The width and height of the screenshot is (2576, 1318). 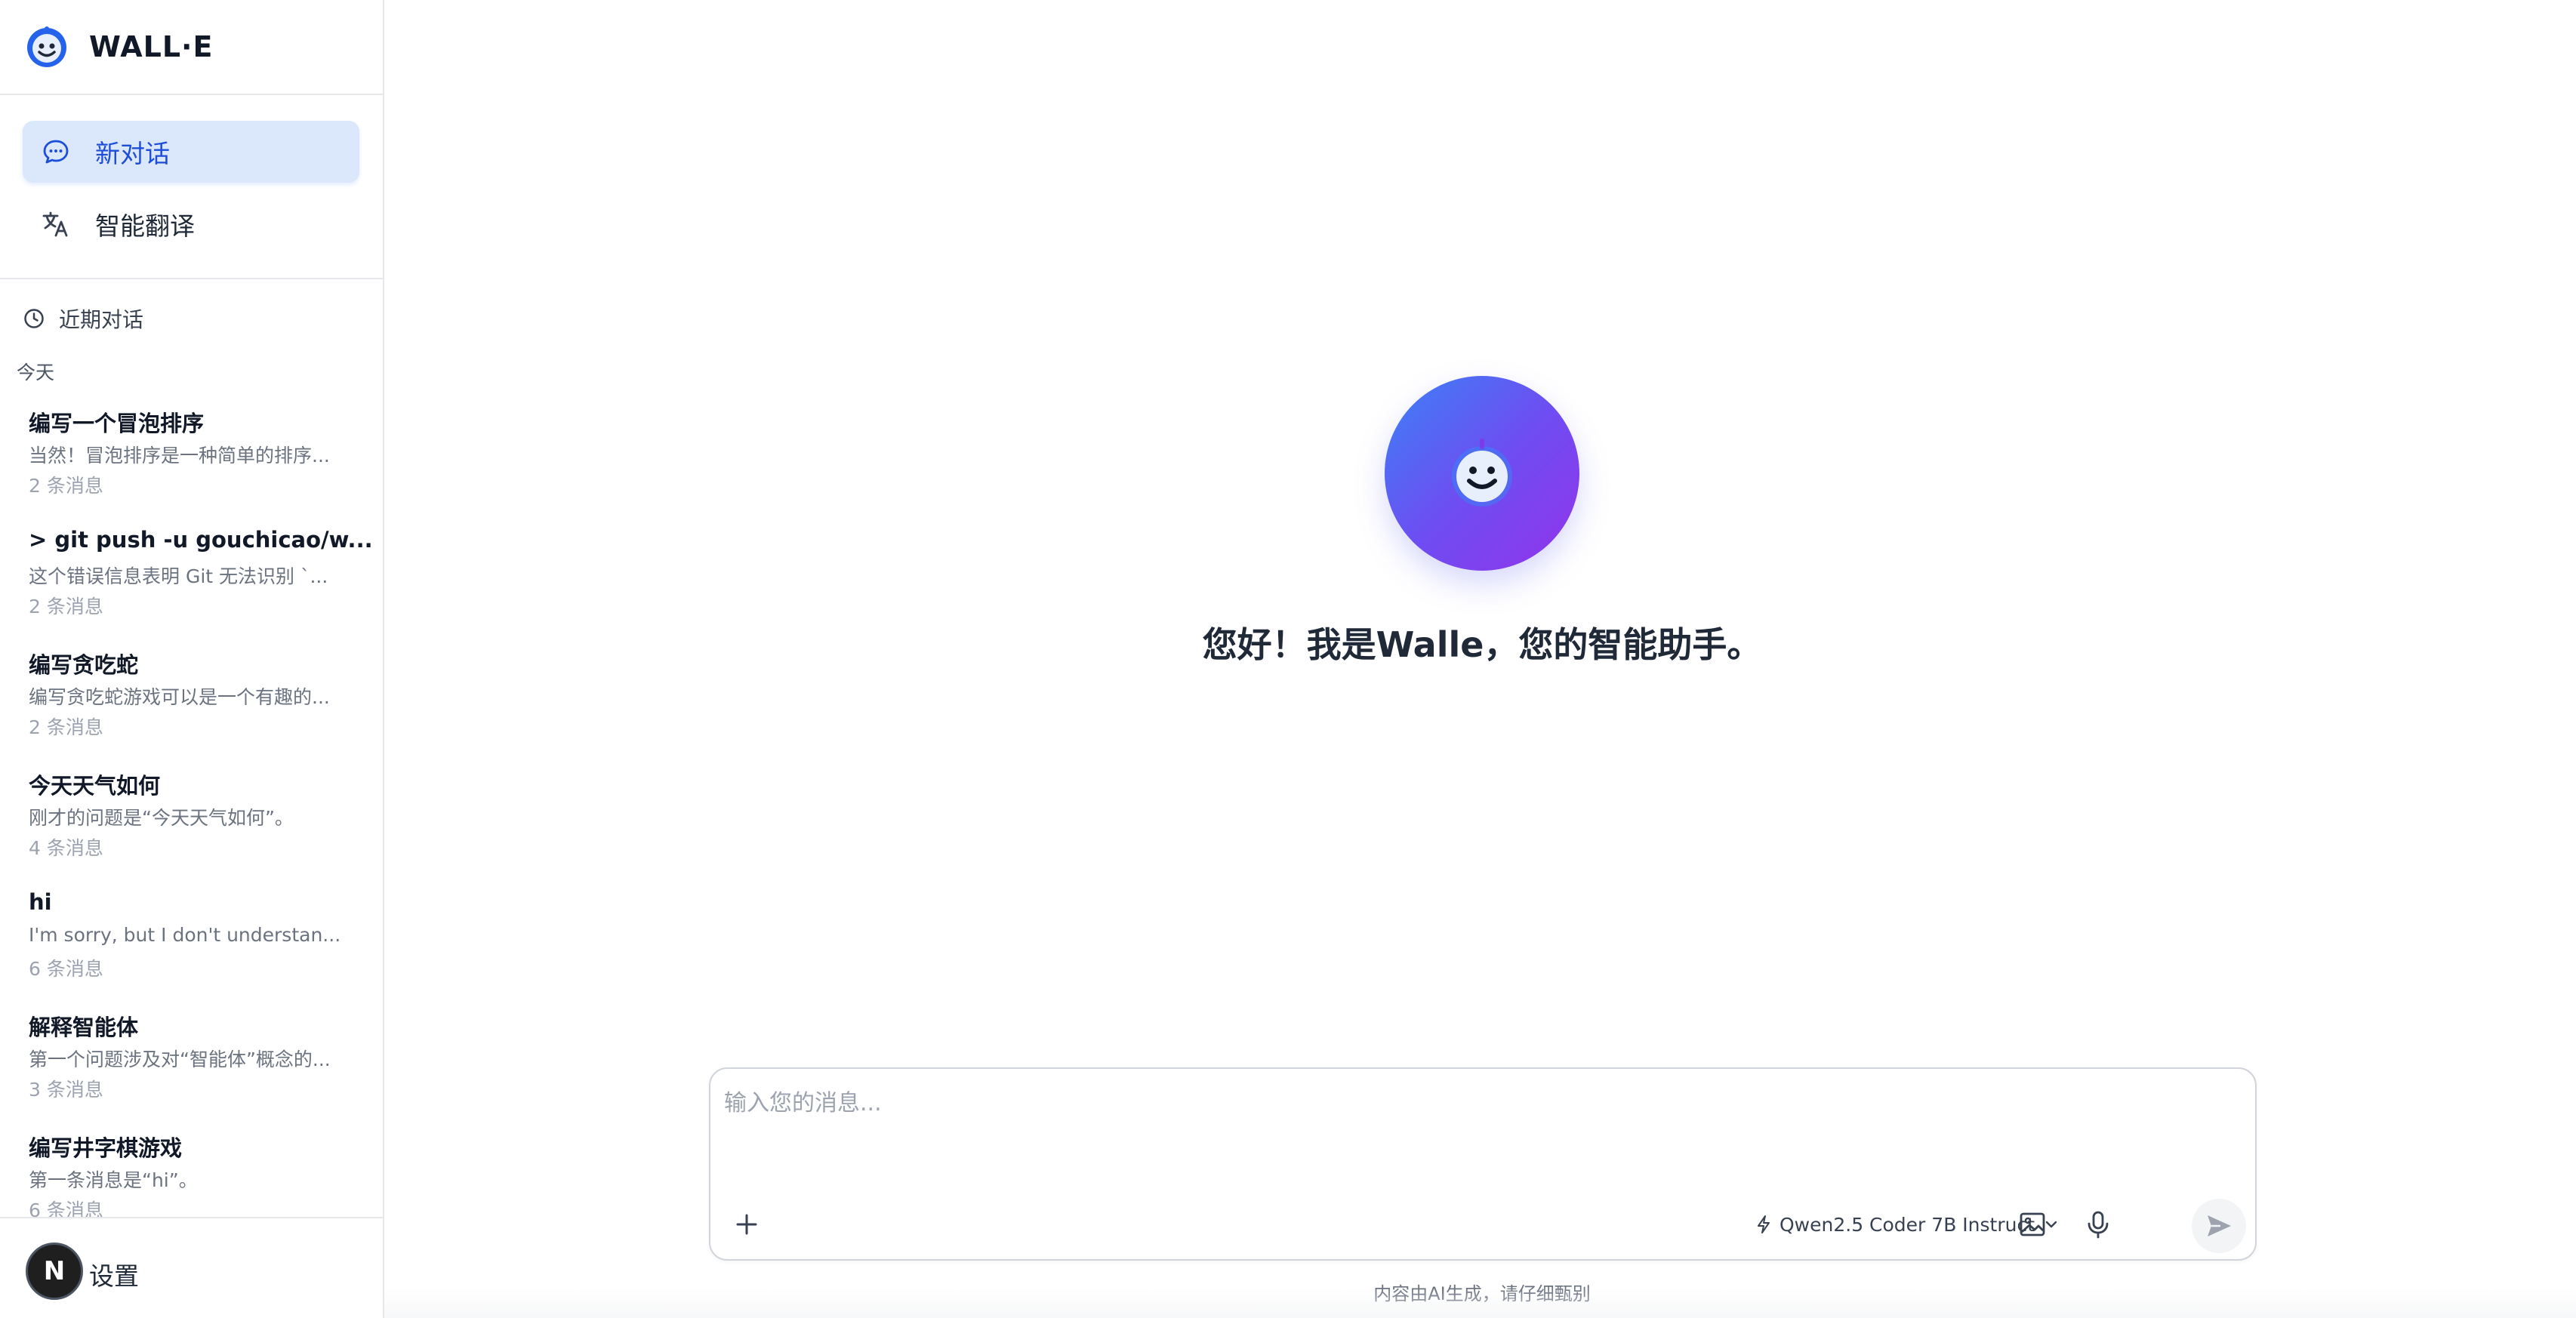 What do you see at coordinates (191, 152) in the screenshot?
I see `new-chat-button: 新对话` at bounding box center [191, 152].